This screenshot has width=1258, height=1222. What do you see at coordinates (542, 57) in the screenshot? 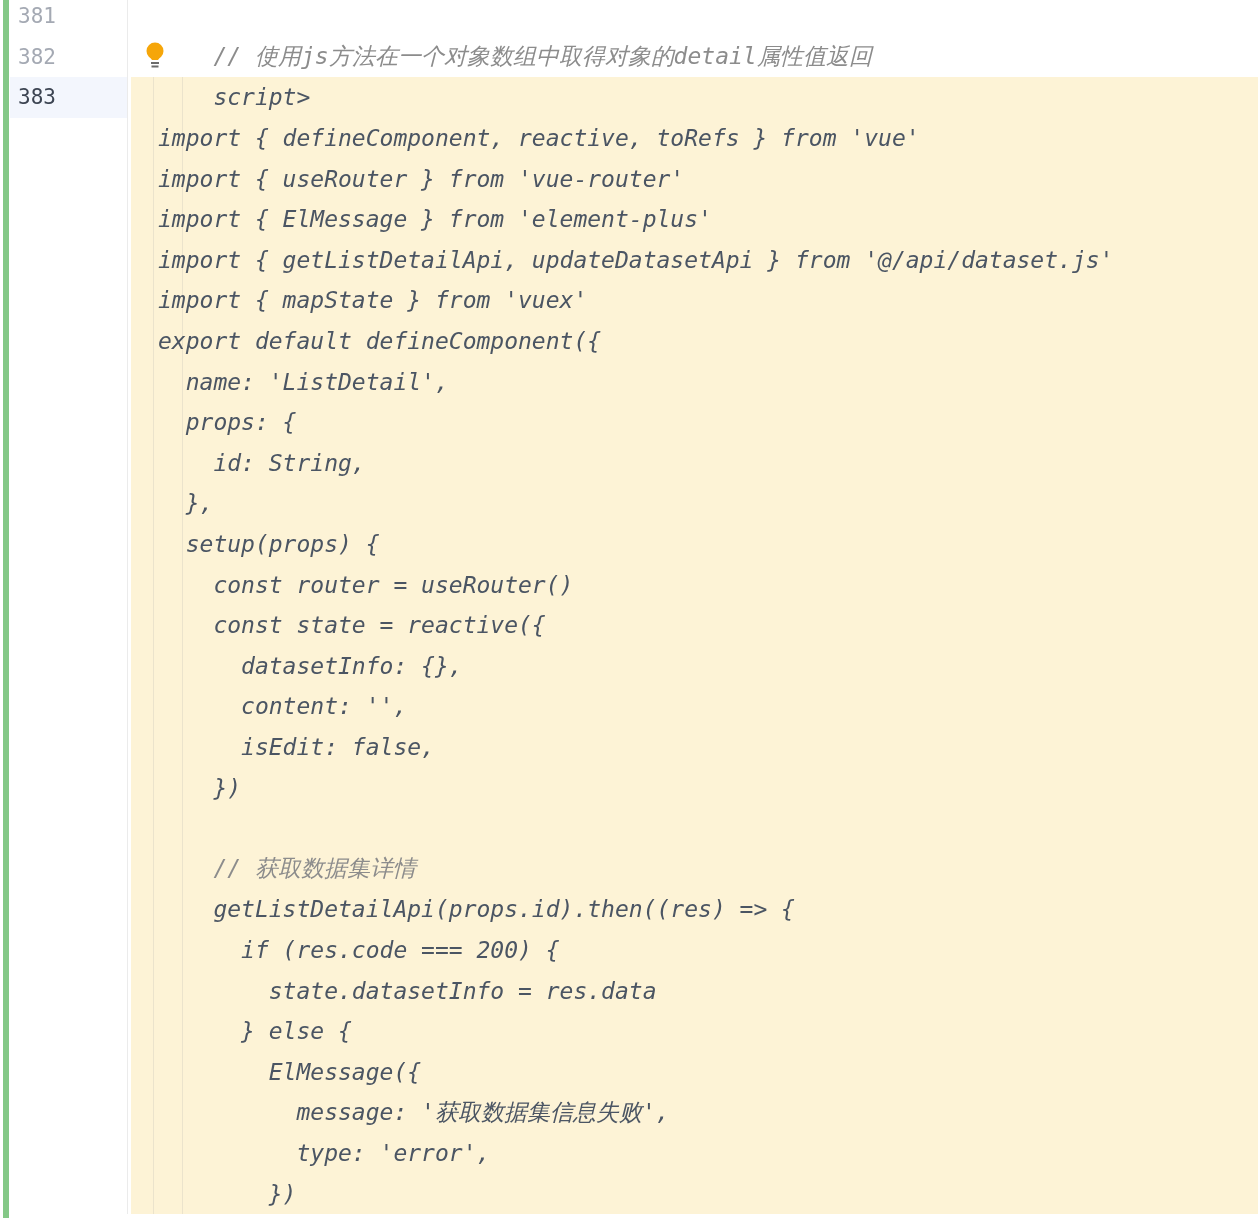
I see `code-comment: // 使用js方法在一个对象数组中取得对象的detail属性值返回` at bounding box center [542, 57].